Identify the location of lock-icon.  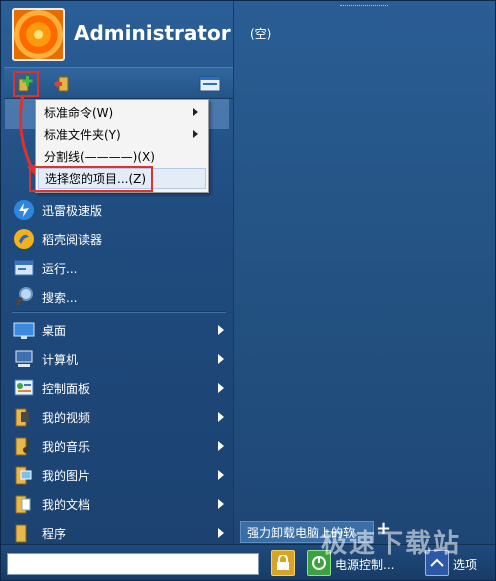
(283, 562).